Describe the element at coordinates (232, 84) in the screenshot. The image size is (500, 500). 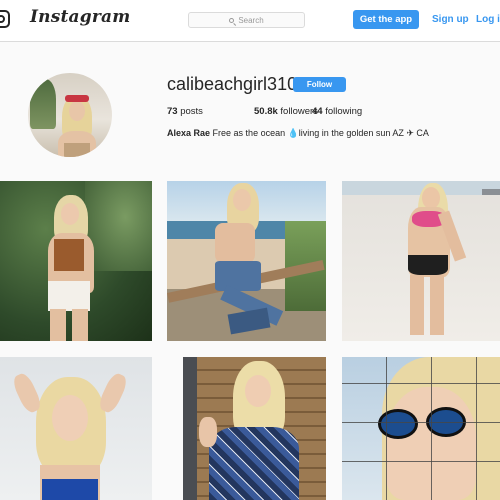
I see `profile-username: calibeachgirl310` at that location.